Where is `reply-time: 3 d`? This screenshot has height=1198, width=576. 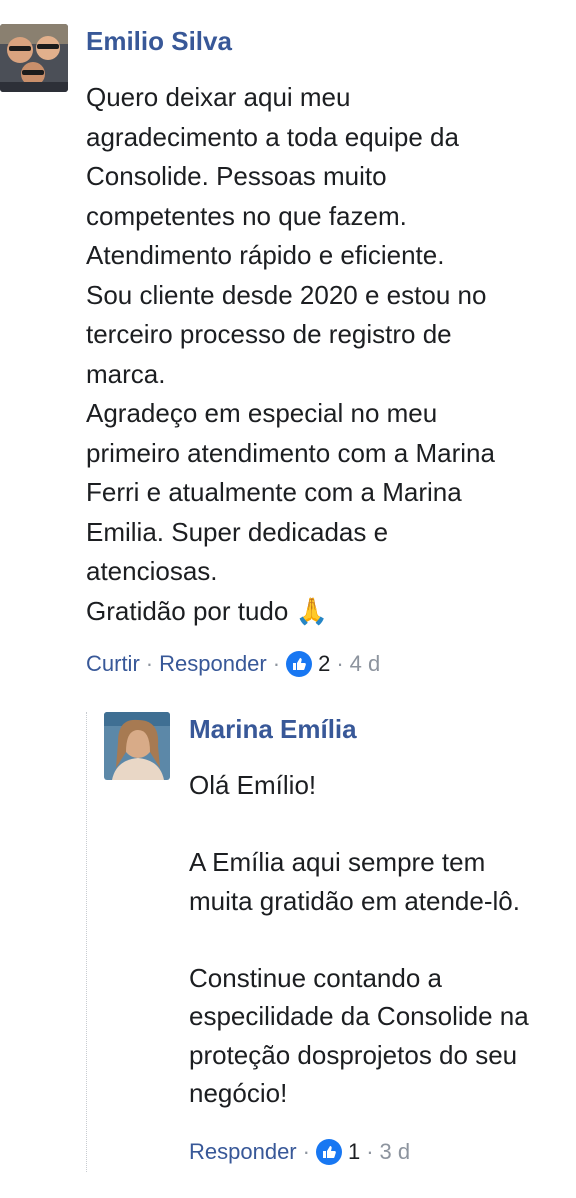 reply-time: 3 d is located at coordinates (395, 1152).